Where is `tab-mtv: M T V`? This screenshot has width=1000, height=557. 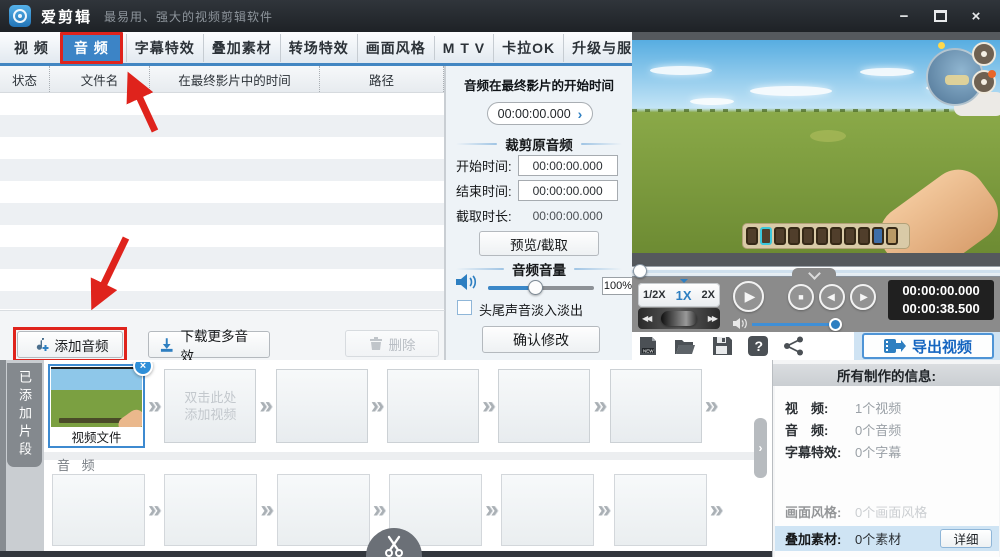 tab-mtv: M T V is located at coordinates (463, 47).